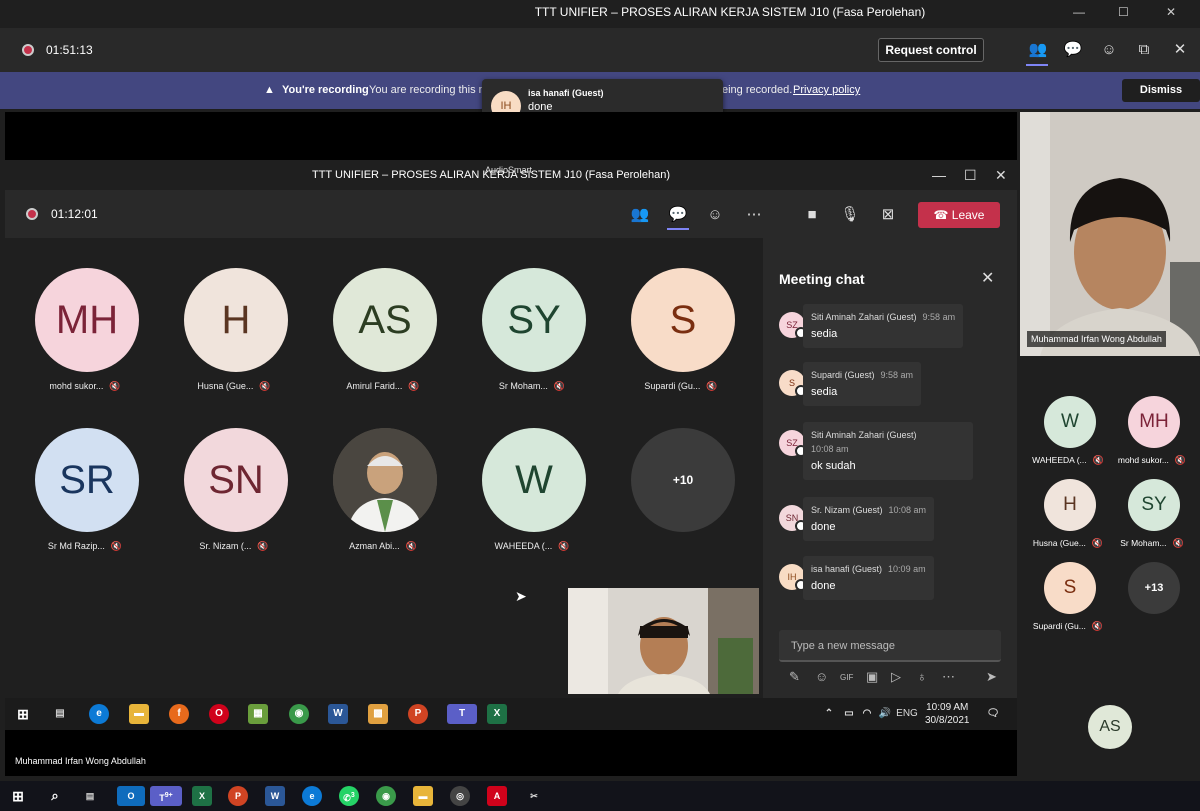  Describe the element at coordinates (179, 714) in the screenshot. I see `firefox-icon: f` at that location.